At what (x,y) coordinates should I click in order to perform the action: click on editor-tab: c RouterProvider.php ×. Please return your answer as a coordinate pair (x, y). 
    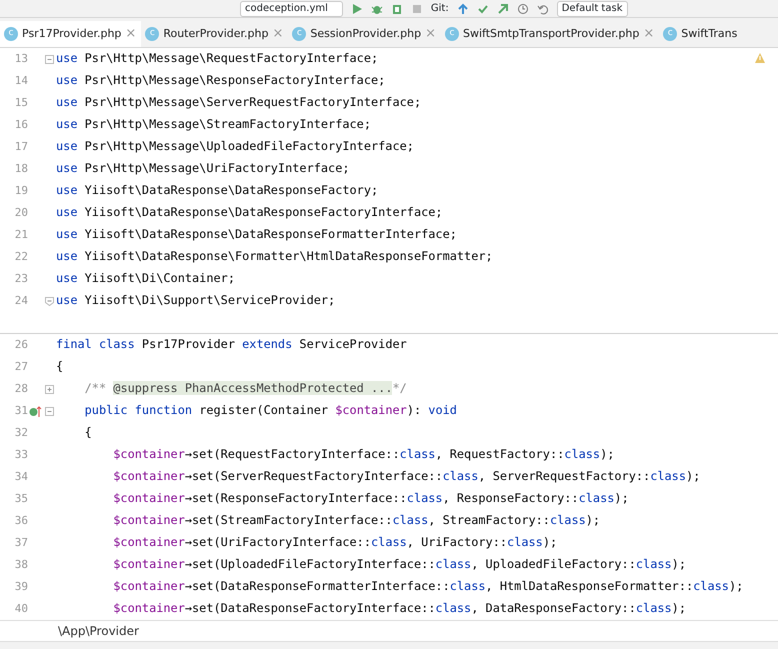
    Looking at the image, I should click on (214, 33).